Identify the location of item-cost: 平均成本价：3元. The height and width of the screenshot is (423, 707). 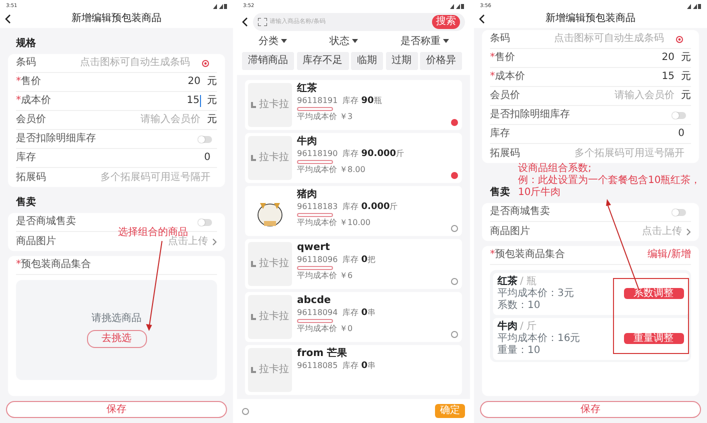
(536, 294).